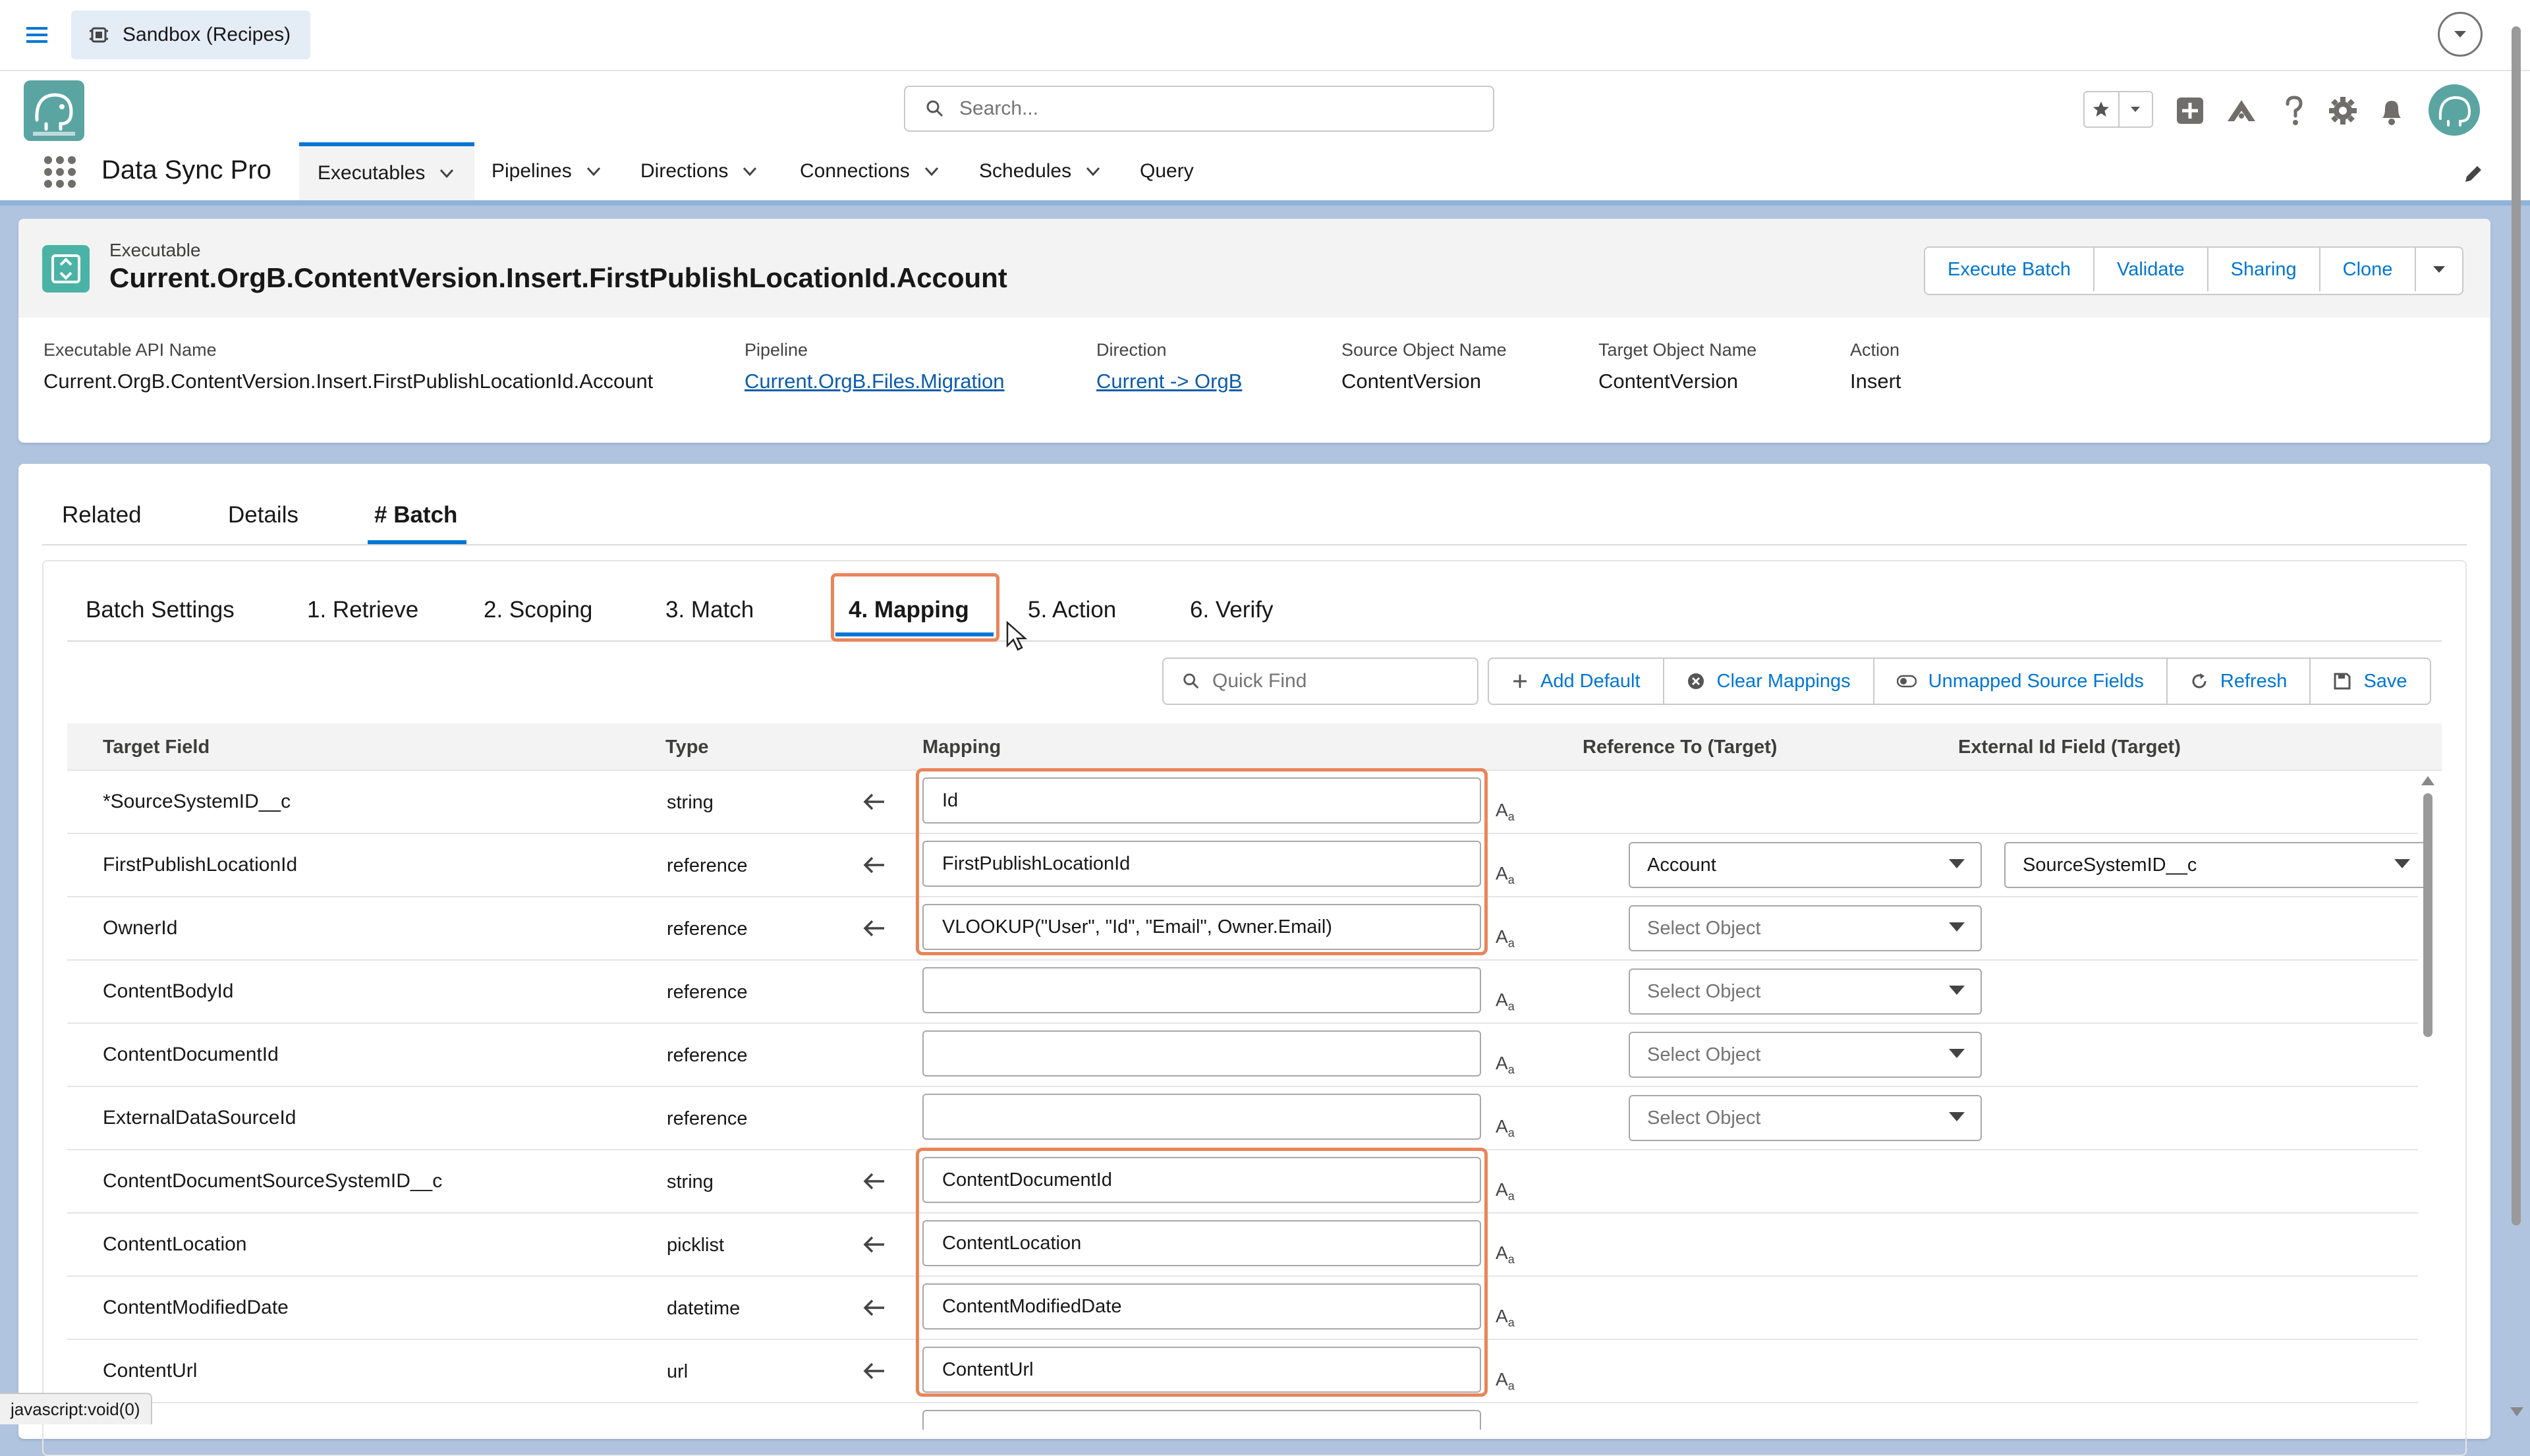 The width and height of the screenshot is (2530, 1456). I want to click on clone-button: Clone, so click(2368, 269).